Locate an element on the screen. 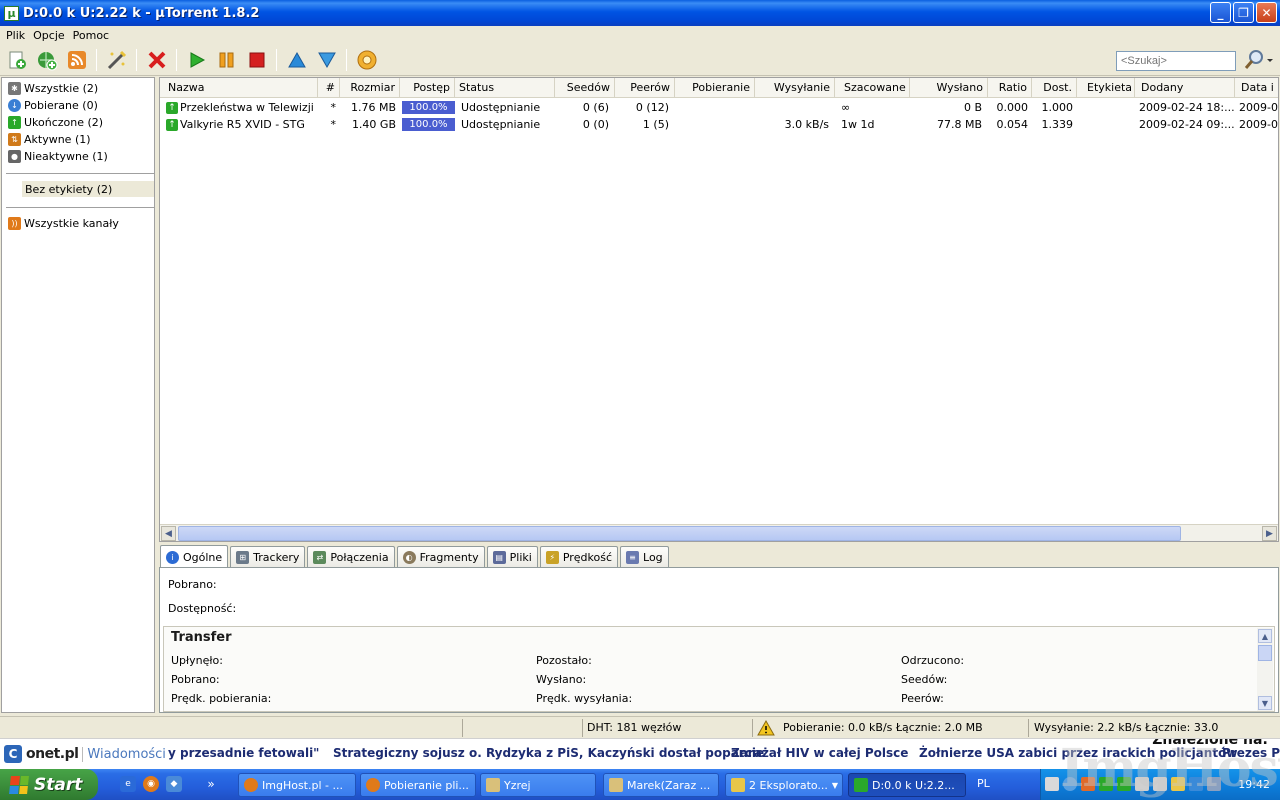 This screenshot has width=1280, height=800. onet-logo: C onet.pl Wiadomości is located at coordinates (85, 754).